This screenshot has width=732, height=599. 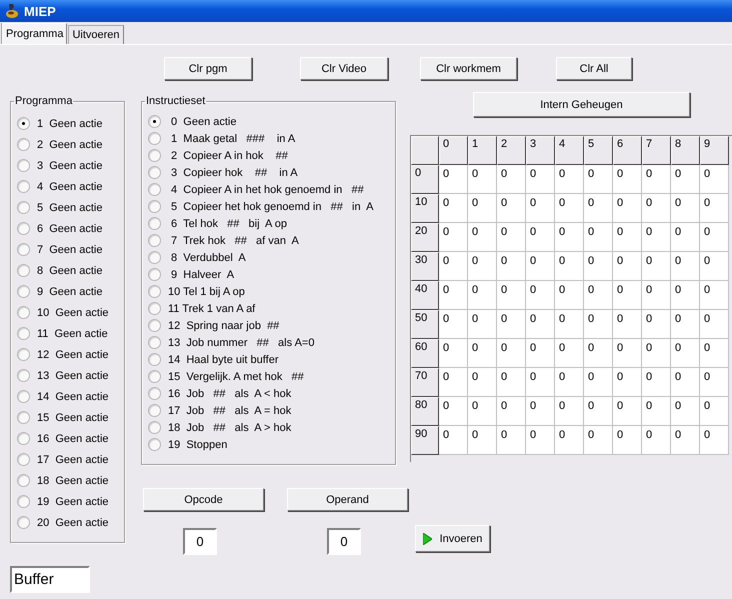 What do you see at coordinates (236, 376) in the screenshot?
I see `radio-label: 15 Vergelijk. A met hok ##` at bounding box center [236, 376].